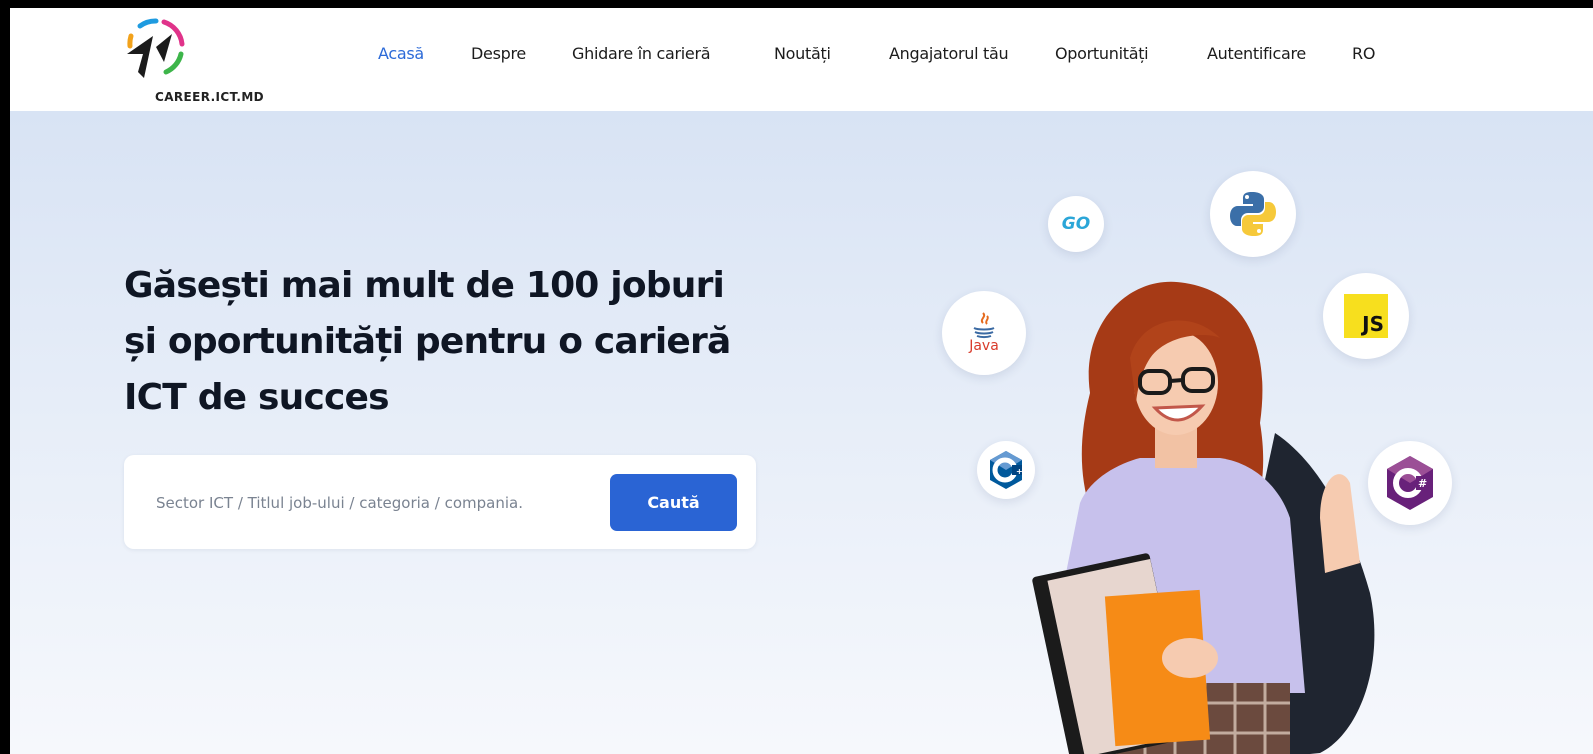 The height and width of the screenshot is (754, 1593). Describe the element at coordinates (949, 53) in the screenshot. I see `nav-item-angajatorul: Angajatorul tău` at that location.